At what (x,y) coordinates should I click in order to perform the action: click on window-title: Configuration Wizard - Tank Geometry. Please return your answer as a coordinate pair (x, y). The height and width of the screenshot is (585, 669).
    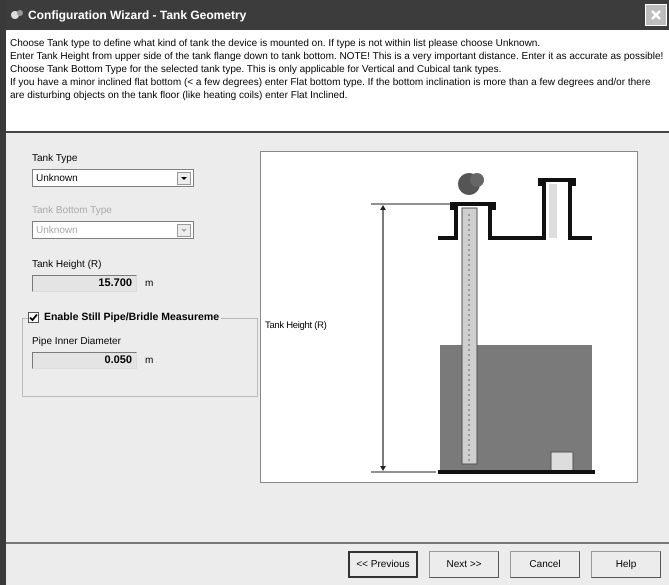
    Looking at the image, I should click on (137, 15).